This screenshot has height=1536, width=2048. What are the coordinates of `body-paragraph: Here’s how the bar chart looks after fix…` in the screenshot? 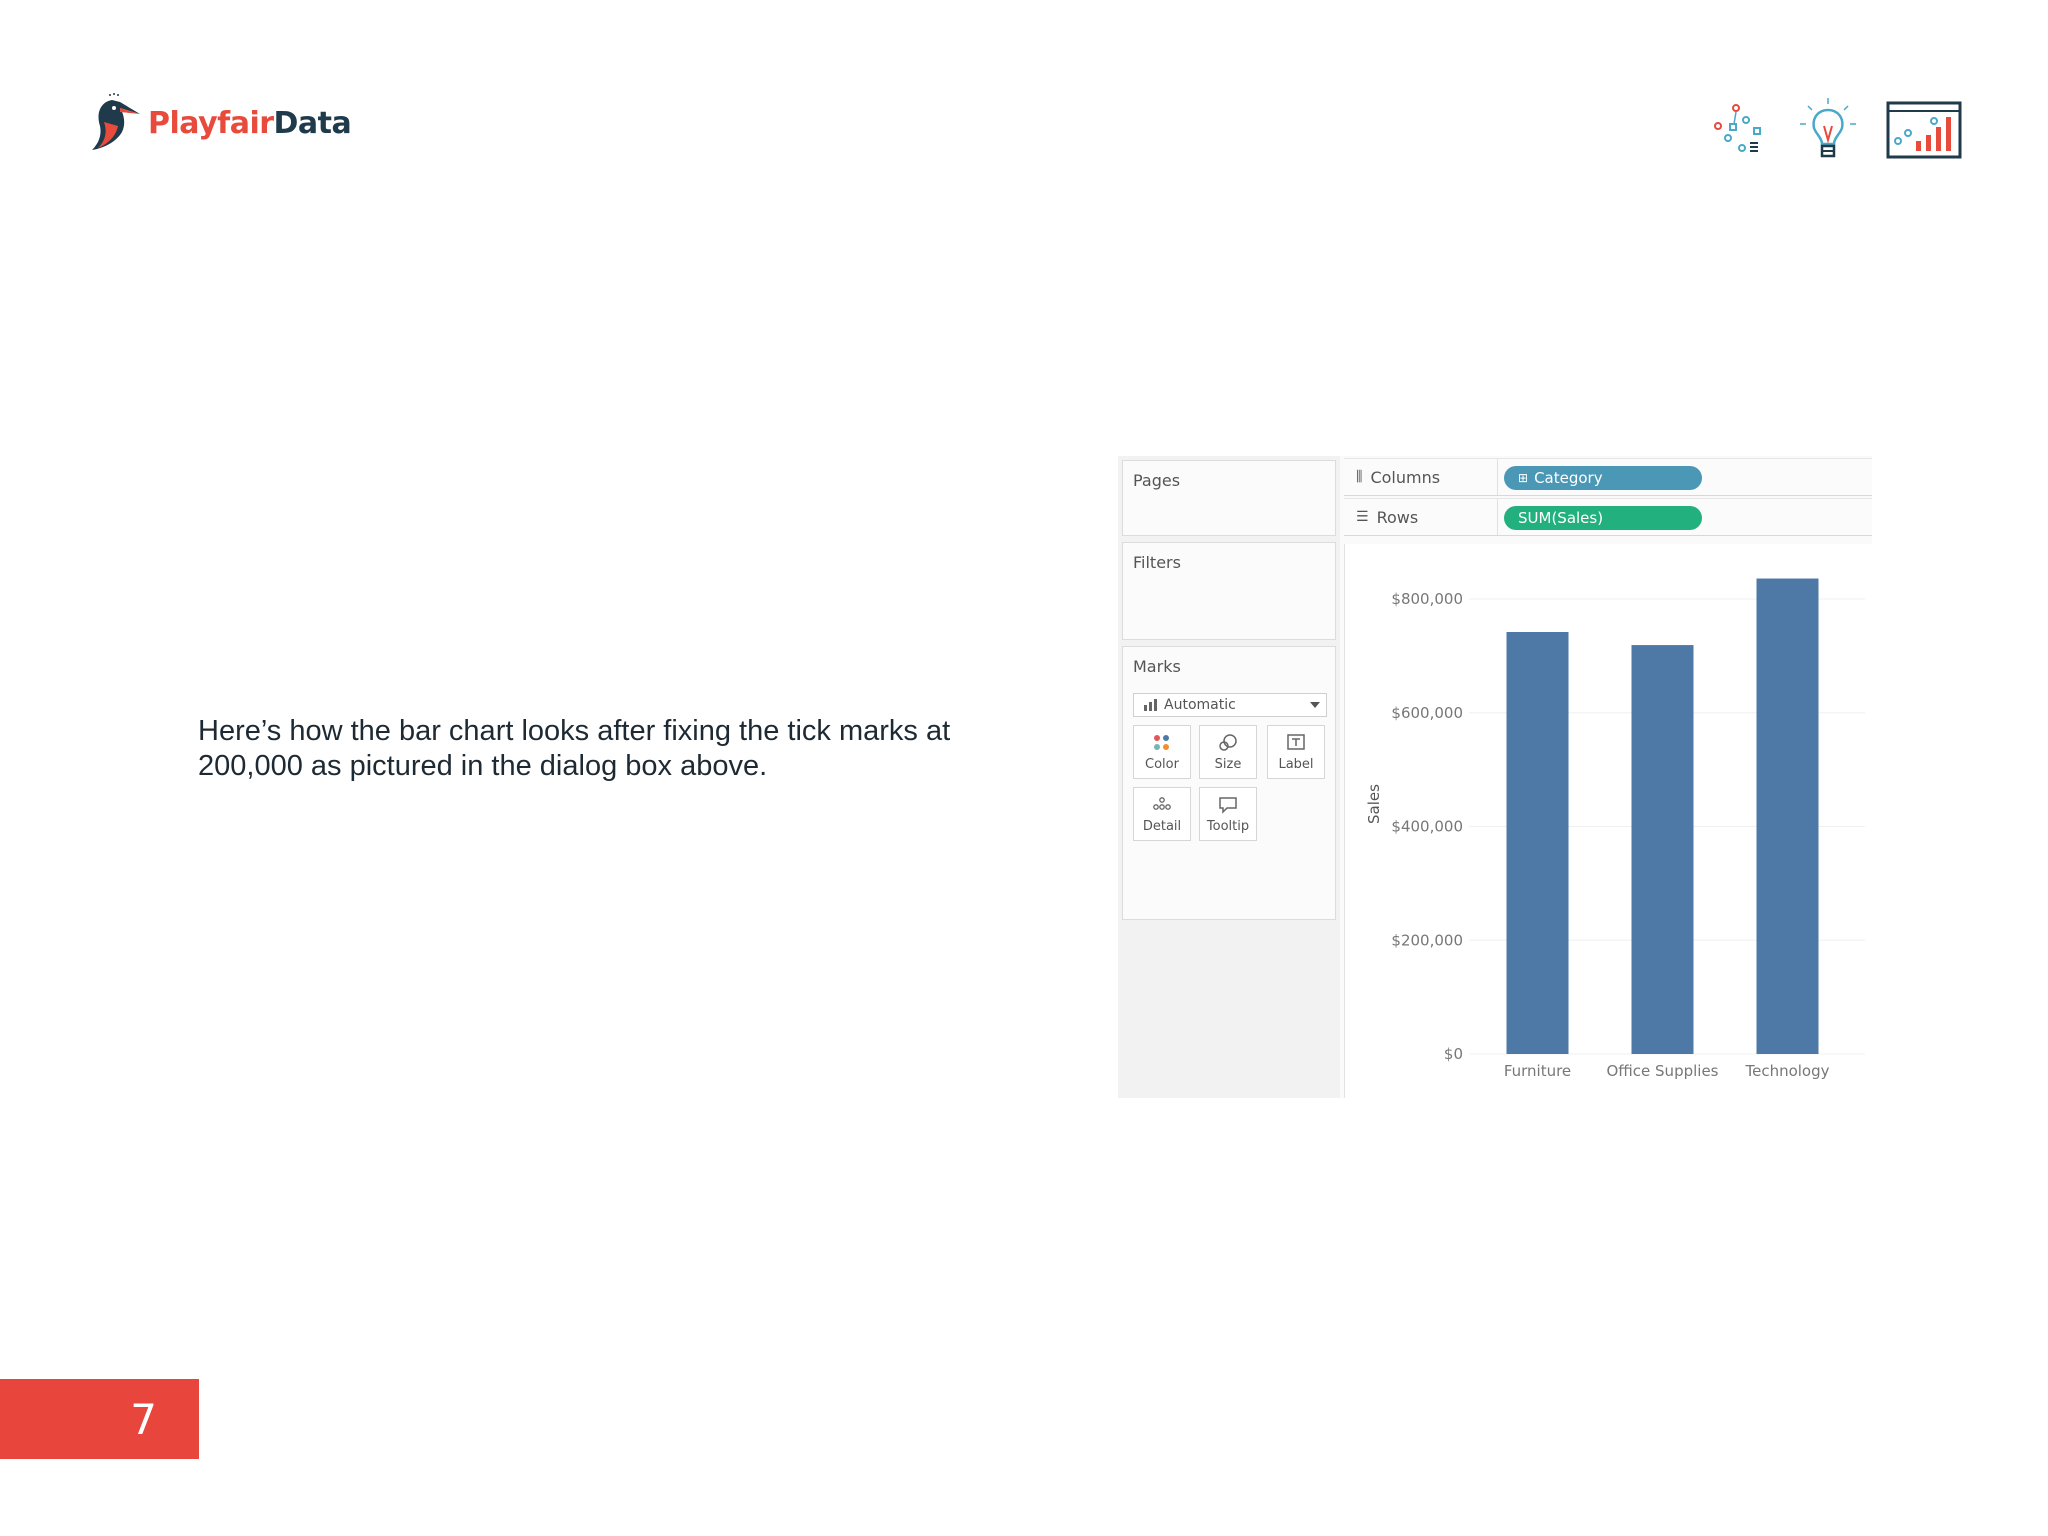 It's located at (574, 748).